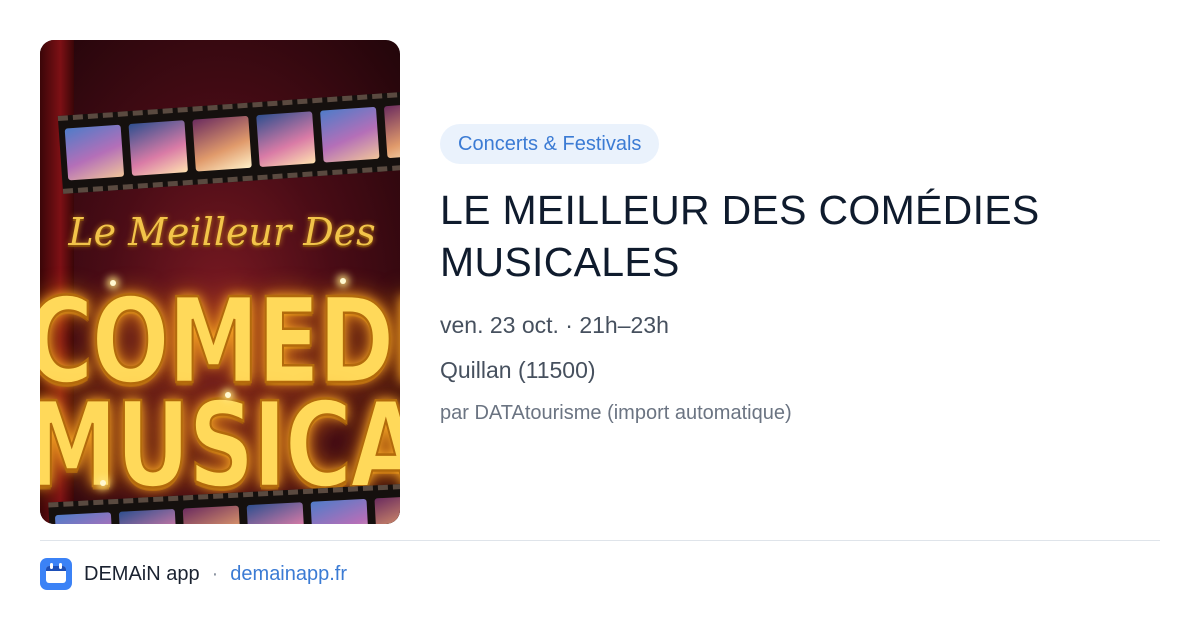 The width and height of the screenshot is (1200, 630). What do you see at coordinates (740, 210) in the screenshot?
I see `event-title-line1: LE MEILLEUR DES COMÉDIES` at bounding box center [740, 210].